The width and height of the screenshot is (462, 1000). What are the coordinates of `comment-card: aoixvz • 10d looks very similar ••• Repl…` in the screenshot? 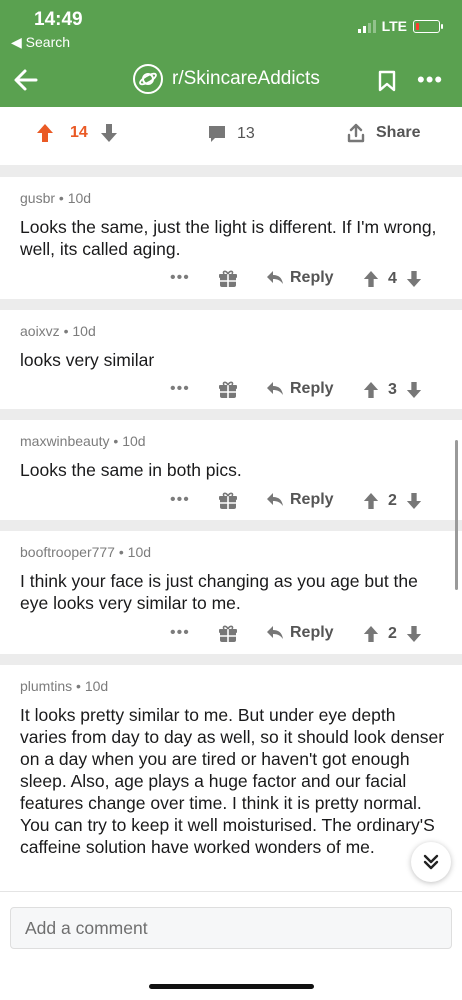 It's located at (231, 359).